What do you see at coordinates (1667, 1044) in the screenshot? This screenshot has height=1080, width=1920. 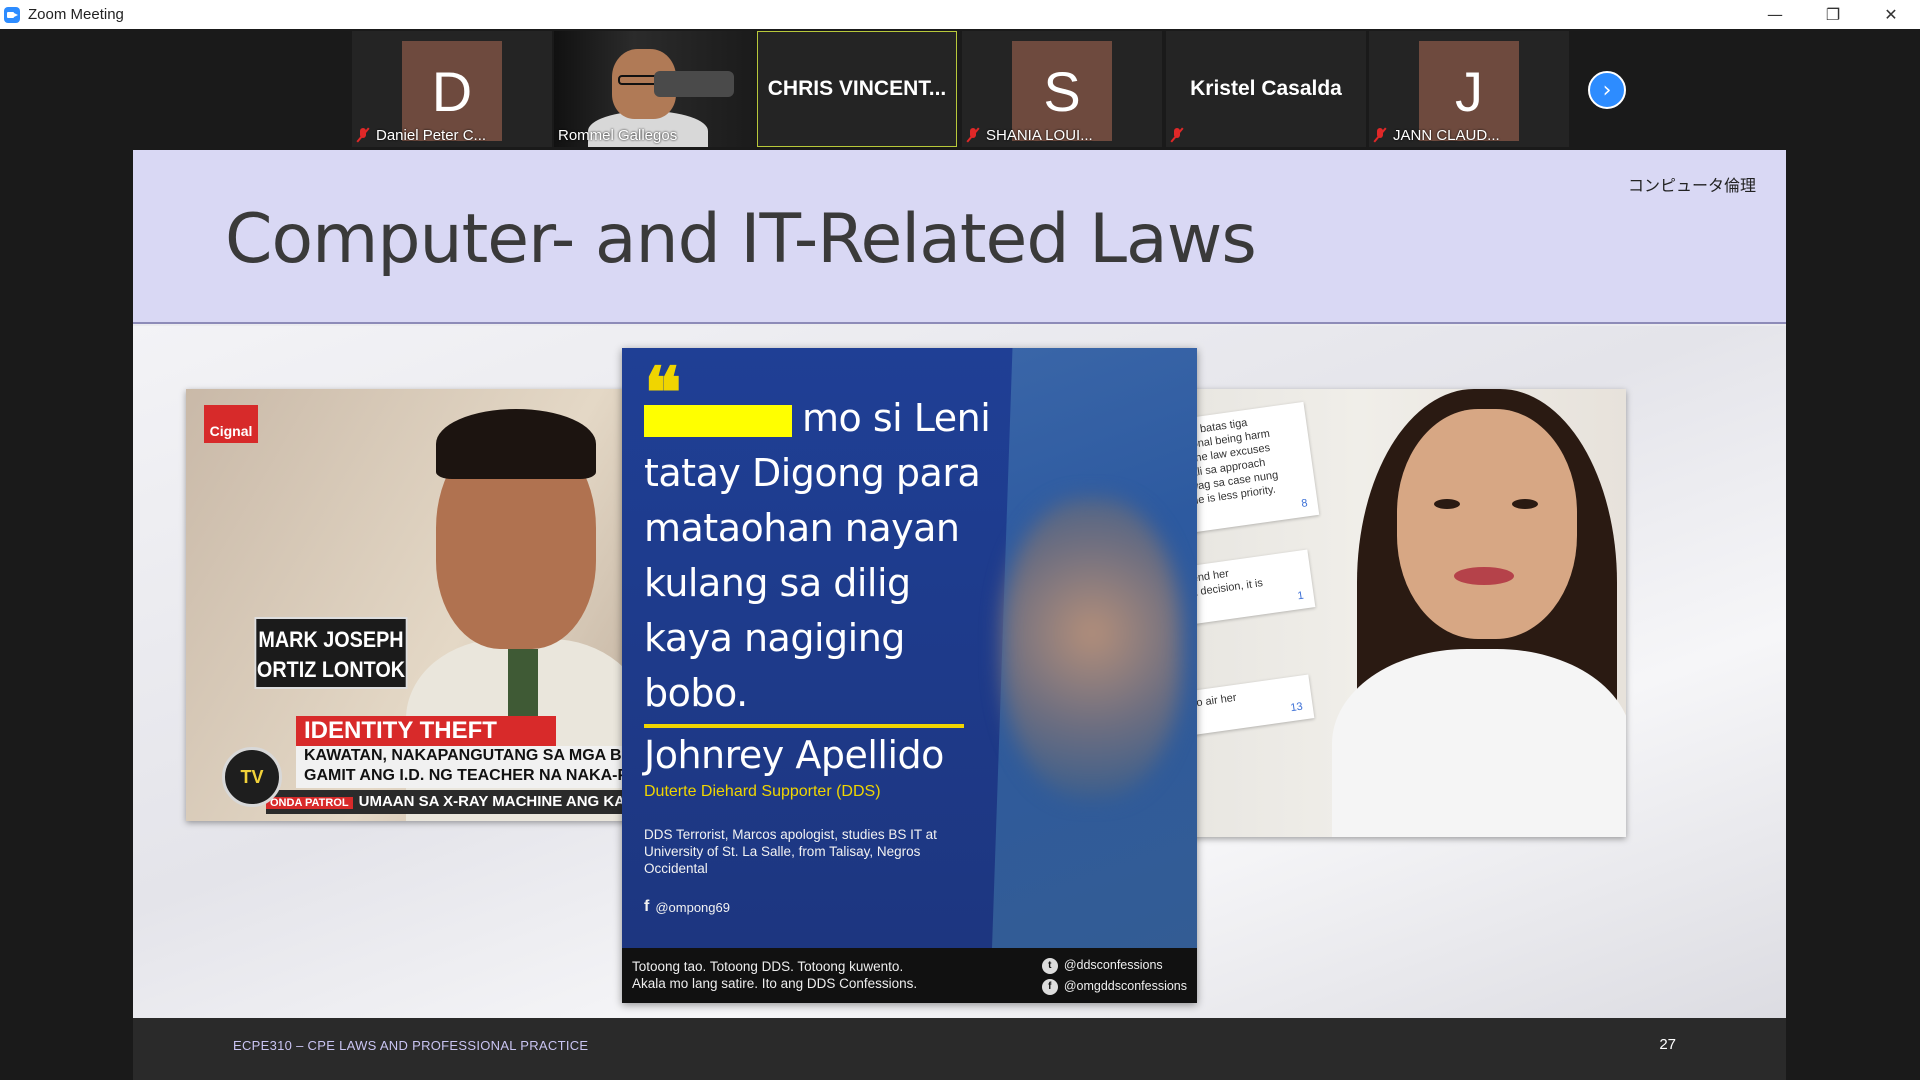 I see `slide-page-number: 27` at bounding box center [1667, 1044].